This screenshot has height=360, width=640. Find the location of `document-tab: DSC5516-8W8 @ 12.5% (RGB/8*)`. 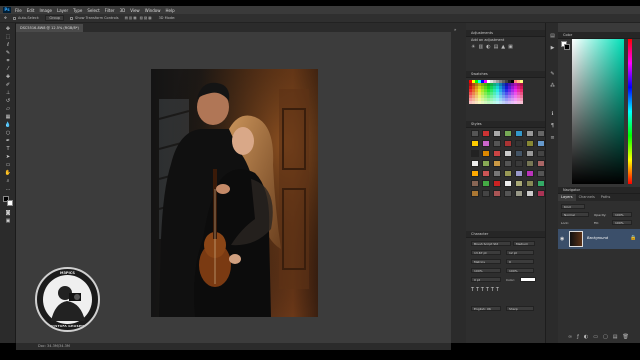

document-tab: DSC5516-8W8 @ 12.5% (RGB/8*) is located at coordinates (49, 28).